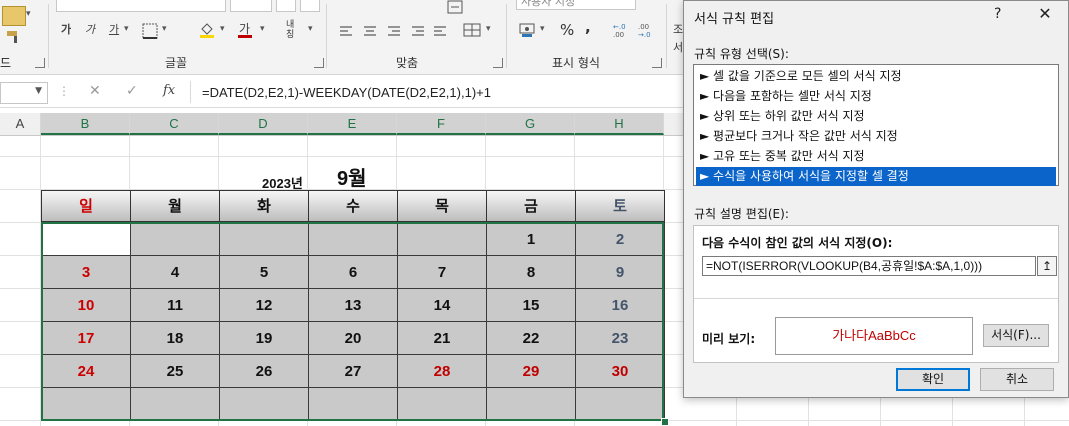  I want to click on merge-center-icon, so click(473, 31).